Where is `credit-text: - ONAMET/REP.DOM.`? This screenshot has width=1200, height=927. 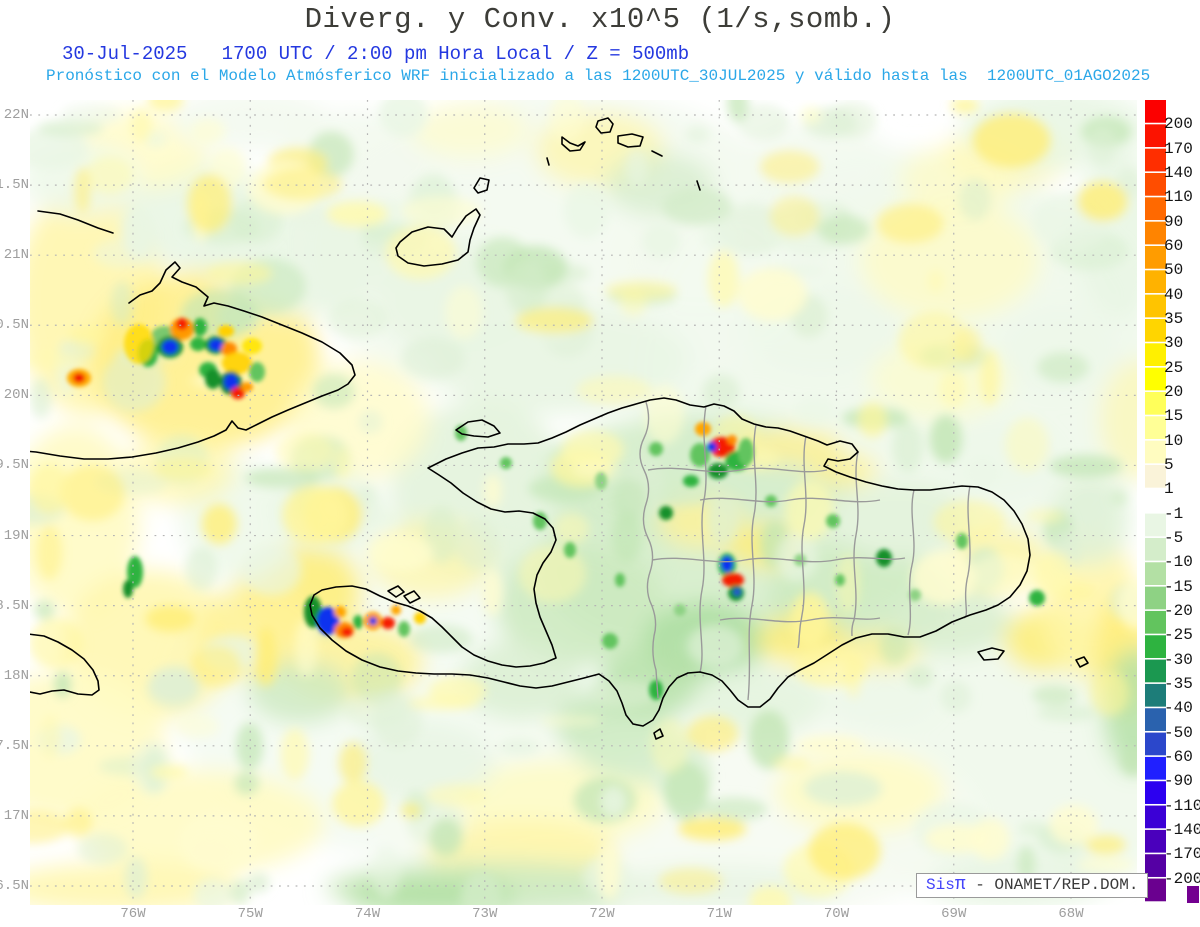
credit-text: - ONAMET/REP.DOM. is located at coordinates (1052, 885).